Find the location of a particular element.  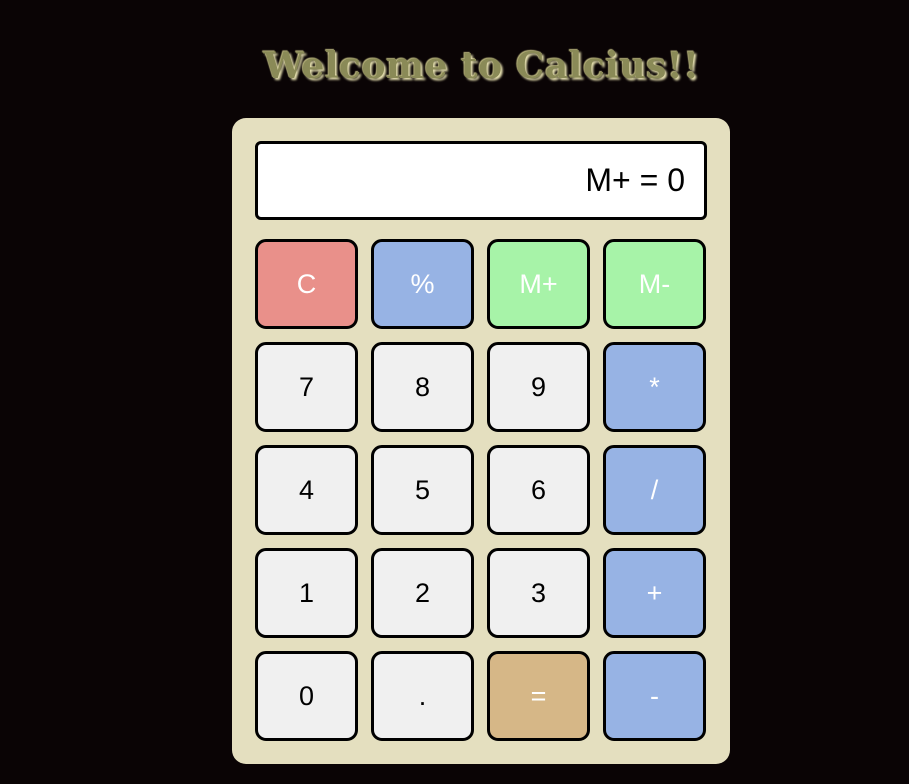

memory-minus-button: M- is located at coordinates (654, 284).